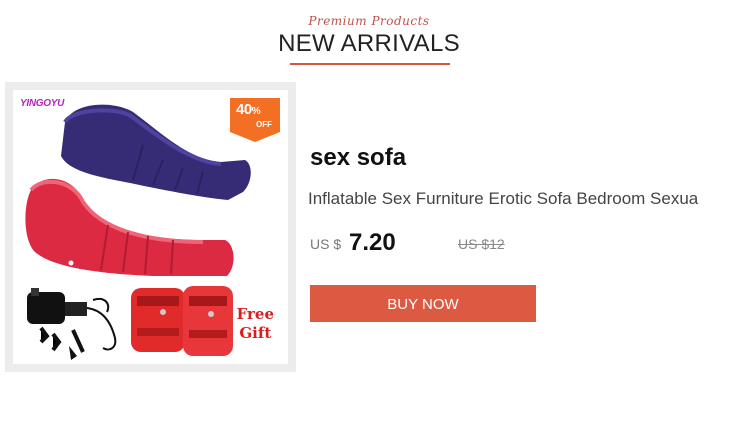 This screenshot has height=424, width=738. What do you see at coordinates (372, 242) in the screenshot?
I see `product-price: 7.20` at bounding box center [372, 242].